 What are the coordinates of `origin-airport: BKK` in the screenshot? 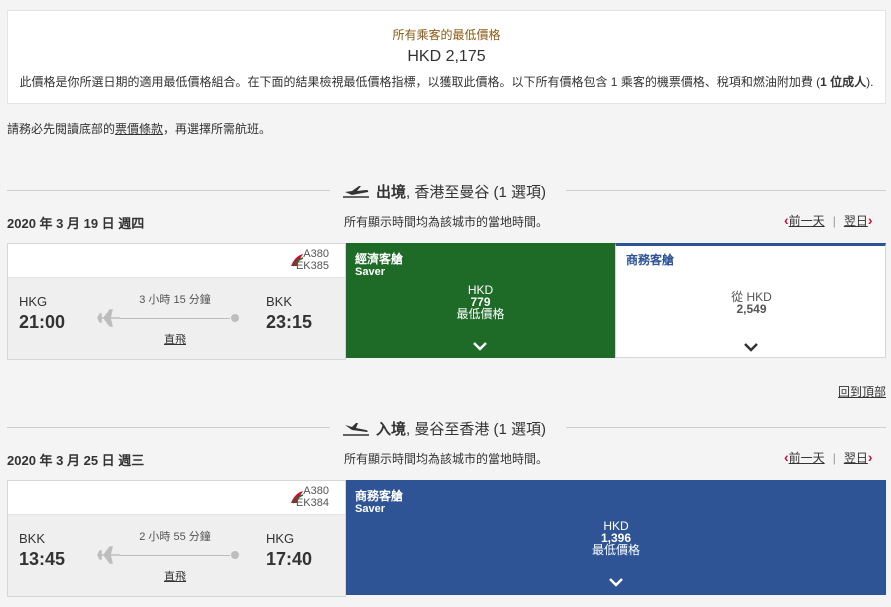 It's located at (32, 538).